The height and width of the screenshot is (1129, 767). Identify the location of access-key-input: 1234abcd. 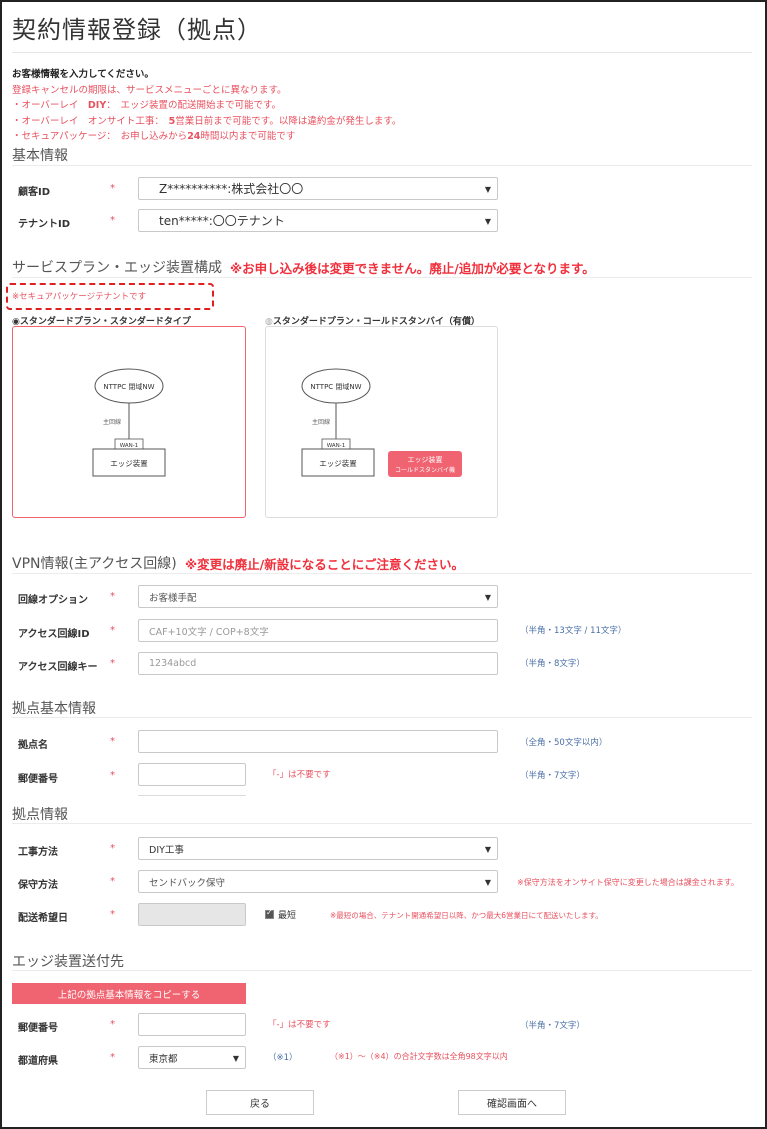
(318, 663).